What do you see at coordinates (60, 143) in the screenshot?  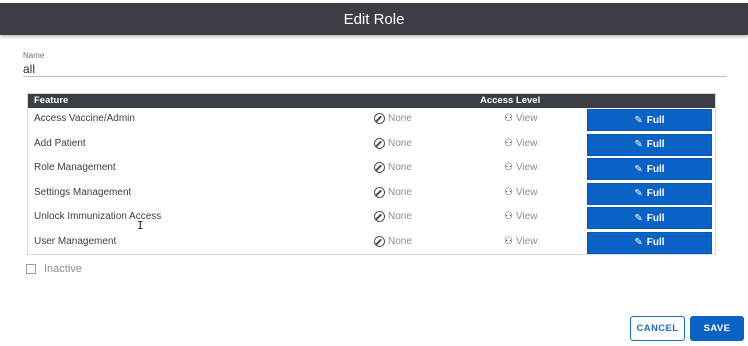 I see `feature-label: Add Patient` at bounding box center [60, 143].